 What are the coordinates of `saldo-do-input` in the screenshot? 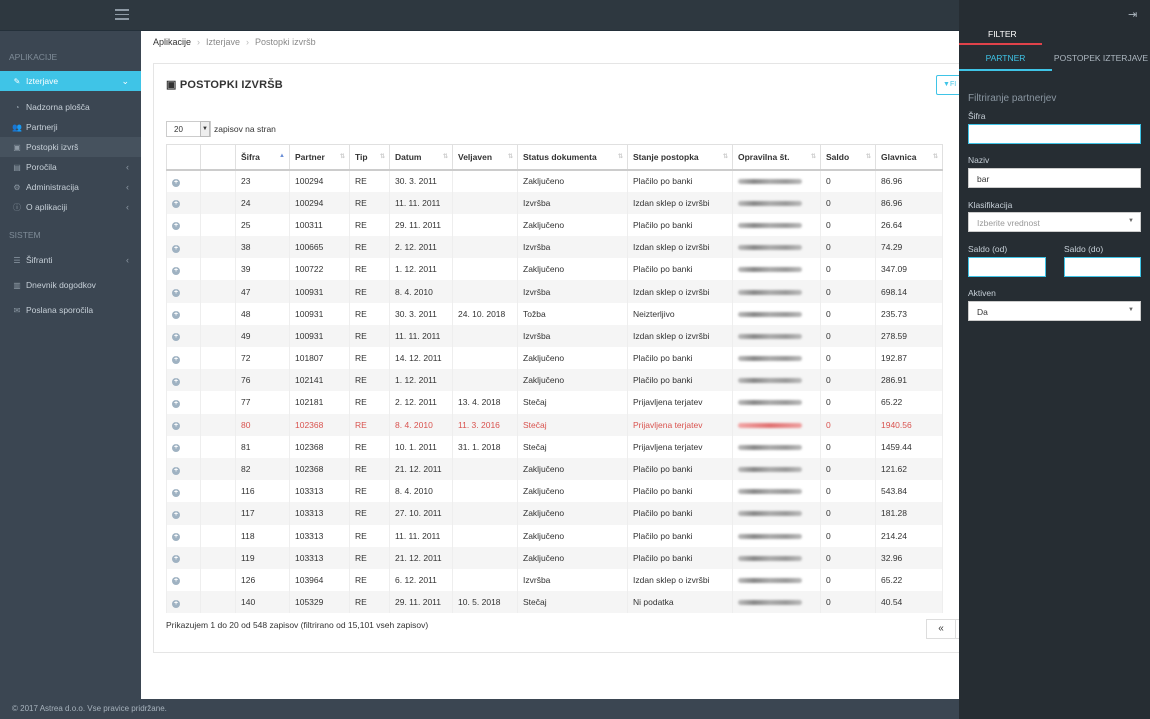 It's located at (1102, 267).